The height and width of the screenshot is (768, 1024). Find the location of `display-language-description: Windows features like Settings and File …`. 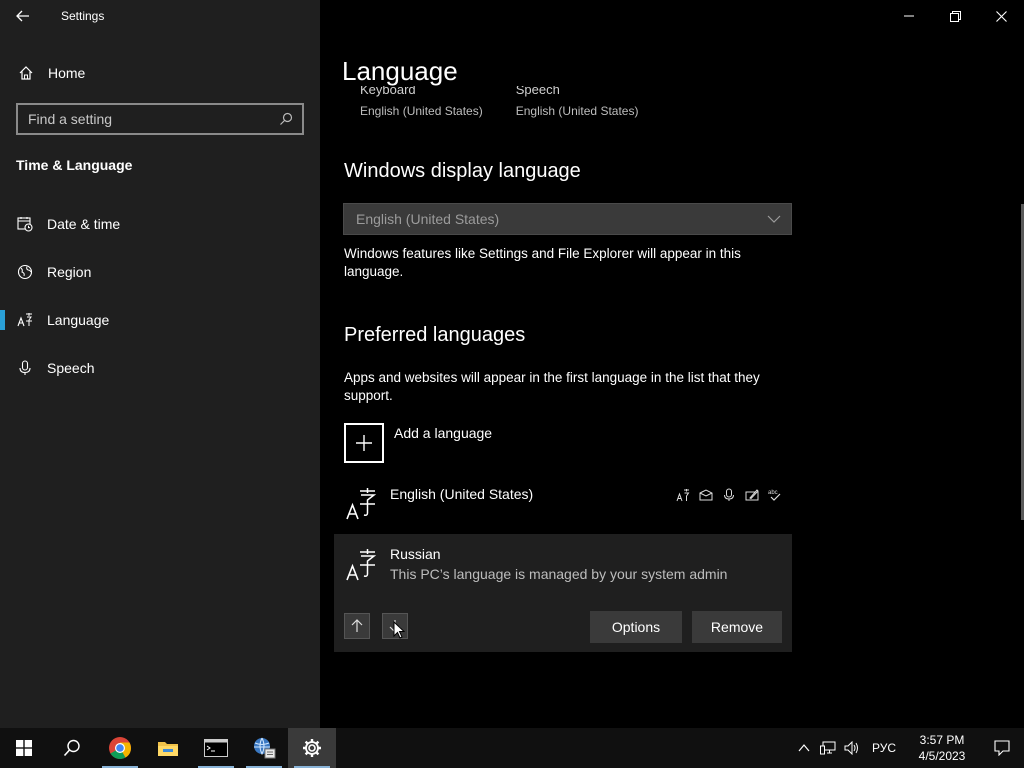

display-language-description: Windows features like Settings and File … is located at coordinates (542, 262).